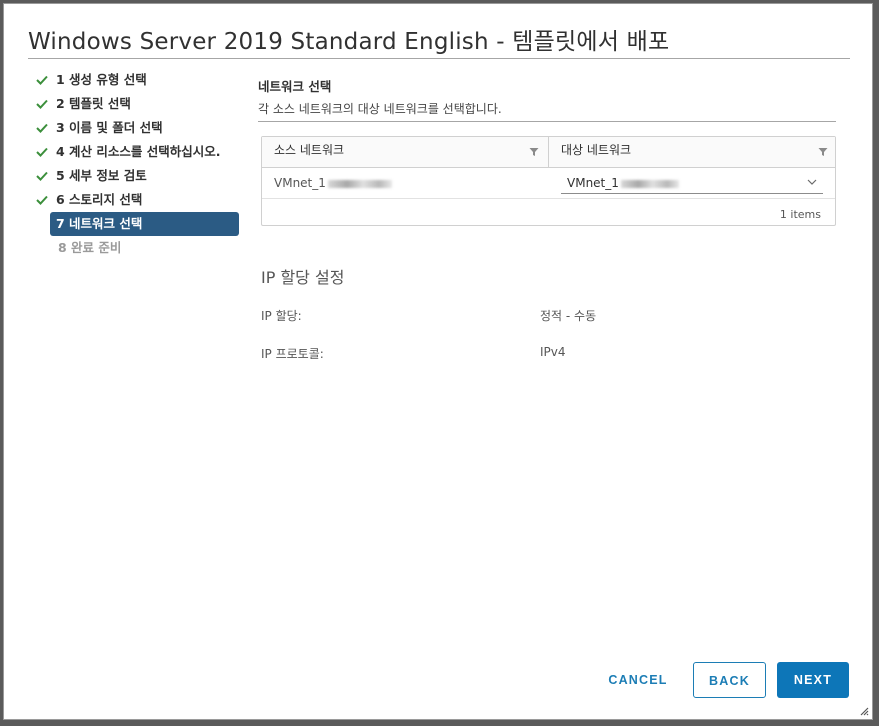  What do you see at coordinates (596, 150) in the screenshot?
I see `column-label: 대상 네트워크` at bounding box center [596, 150].